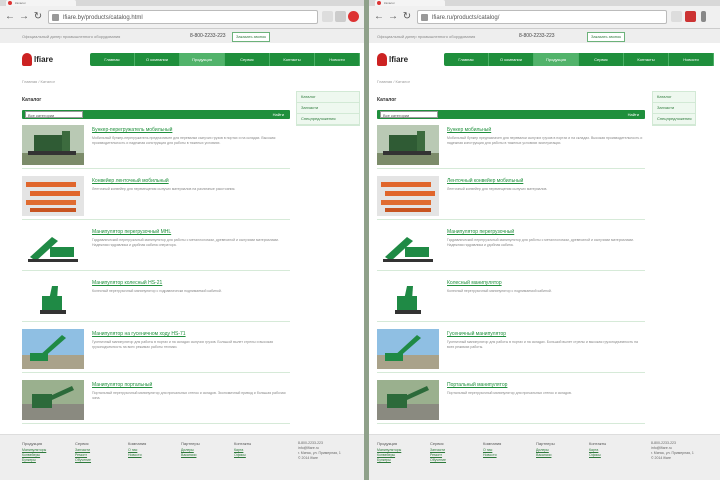 This screenshot has width=720, height=480. I want to click on footer-heading: Контакты, so click(243, 443).